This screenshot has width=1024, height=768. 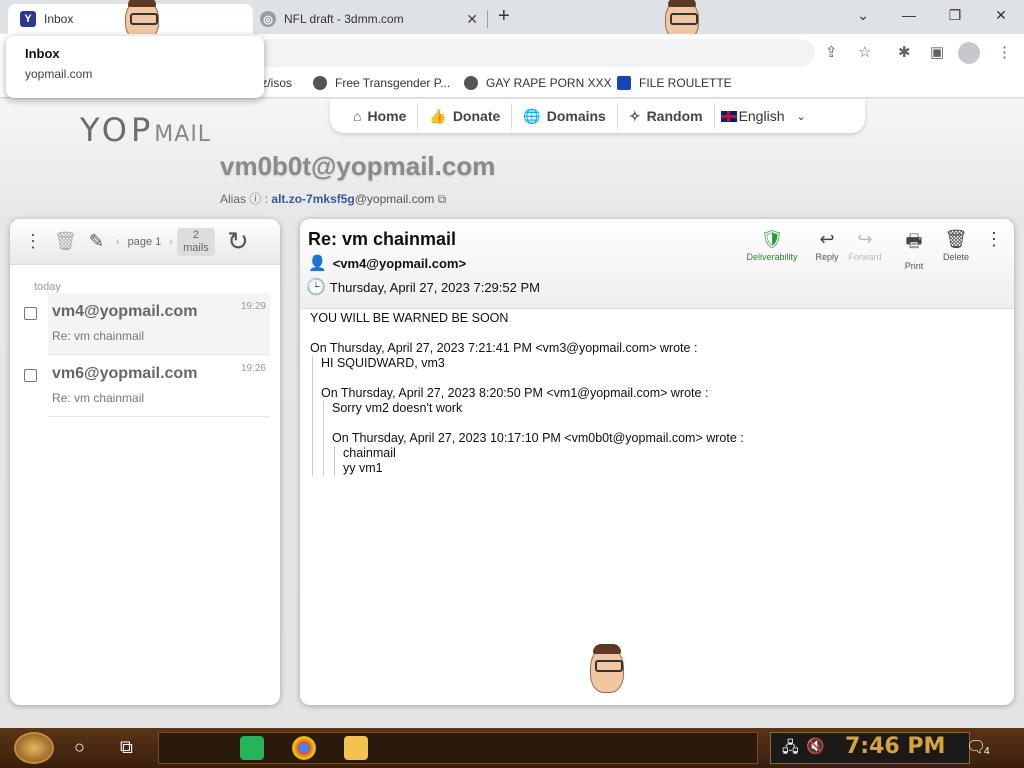 What do you see at coordinates (685, 83) in the screenshot?
I see `bookmark-label: FILE ROULETTE` at bounding box center [685, 83].